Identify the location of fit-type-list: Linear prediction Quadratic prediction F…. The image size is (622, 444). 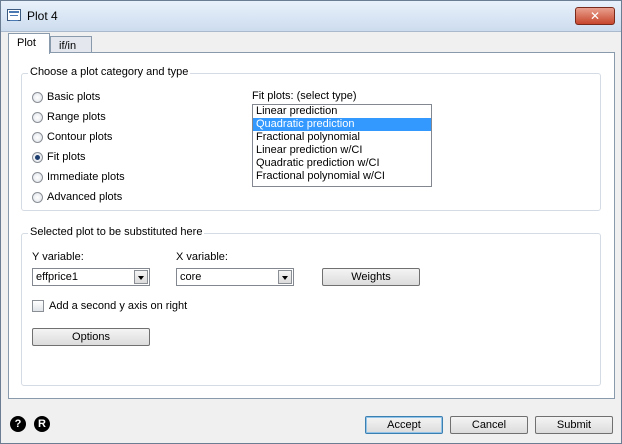
(342, 145).